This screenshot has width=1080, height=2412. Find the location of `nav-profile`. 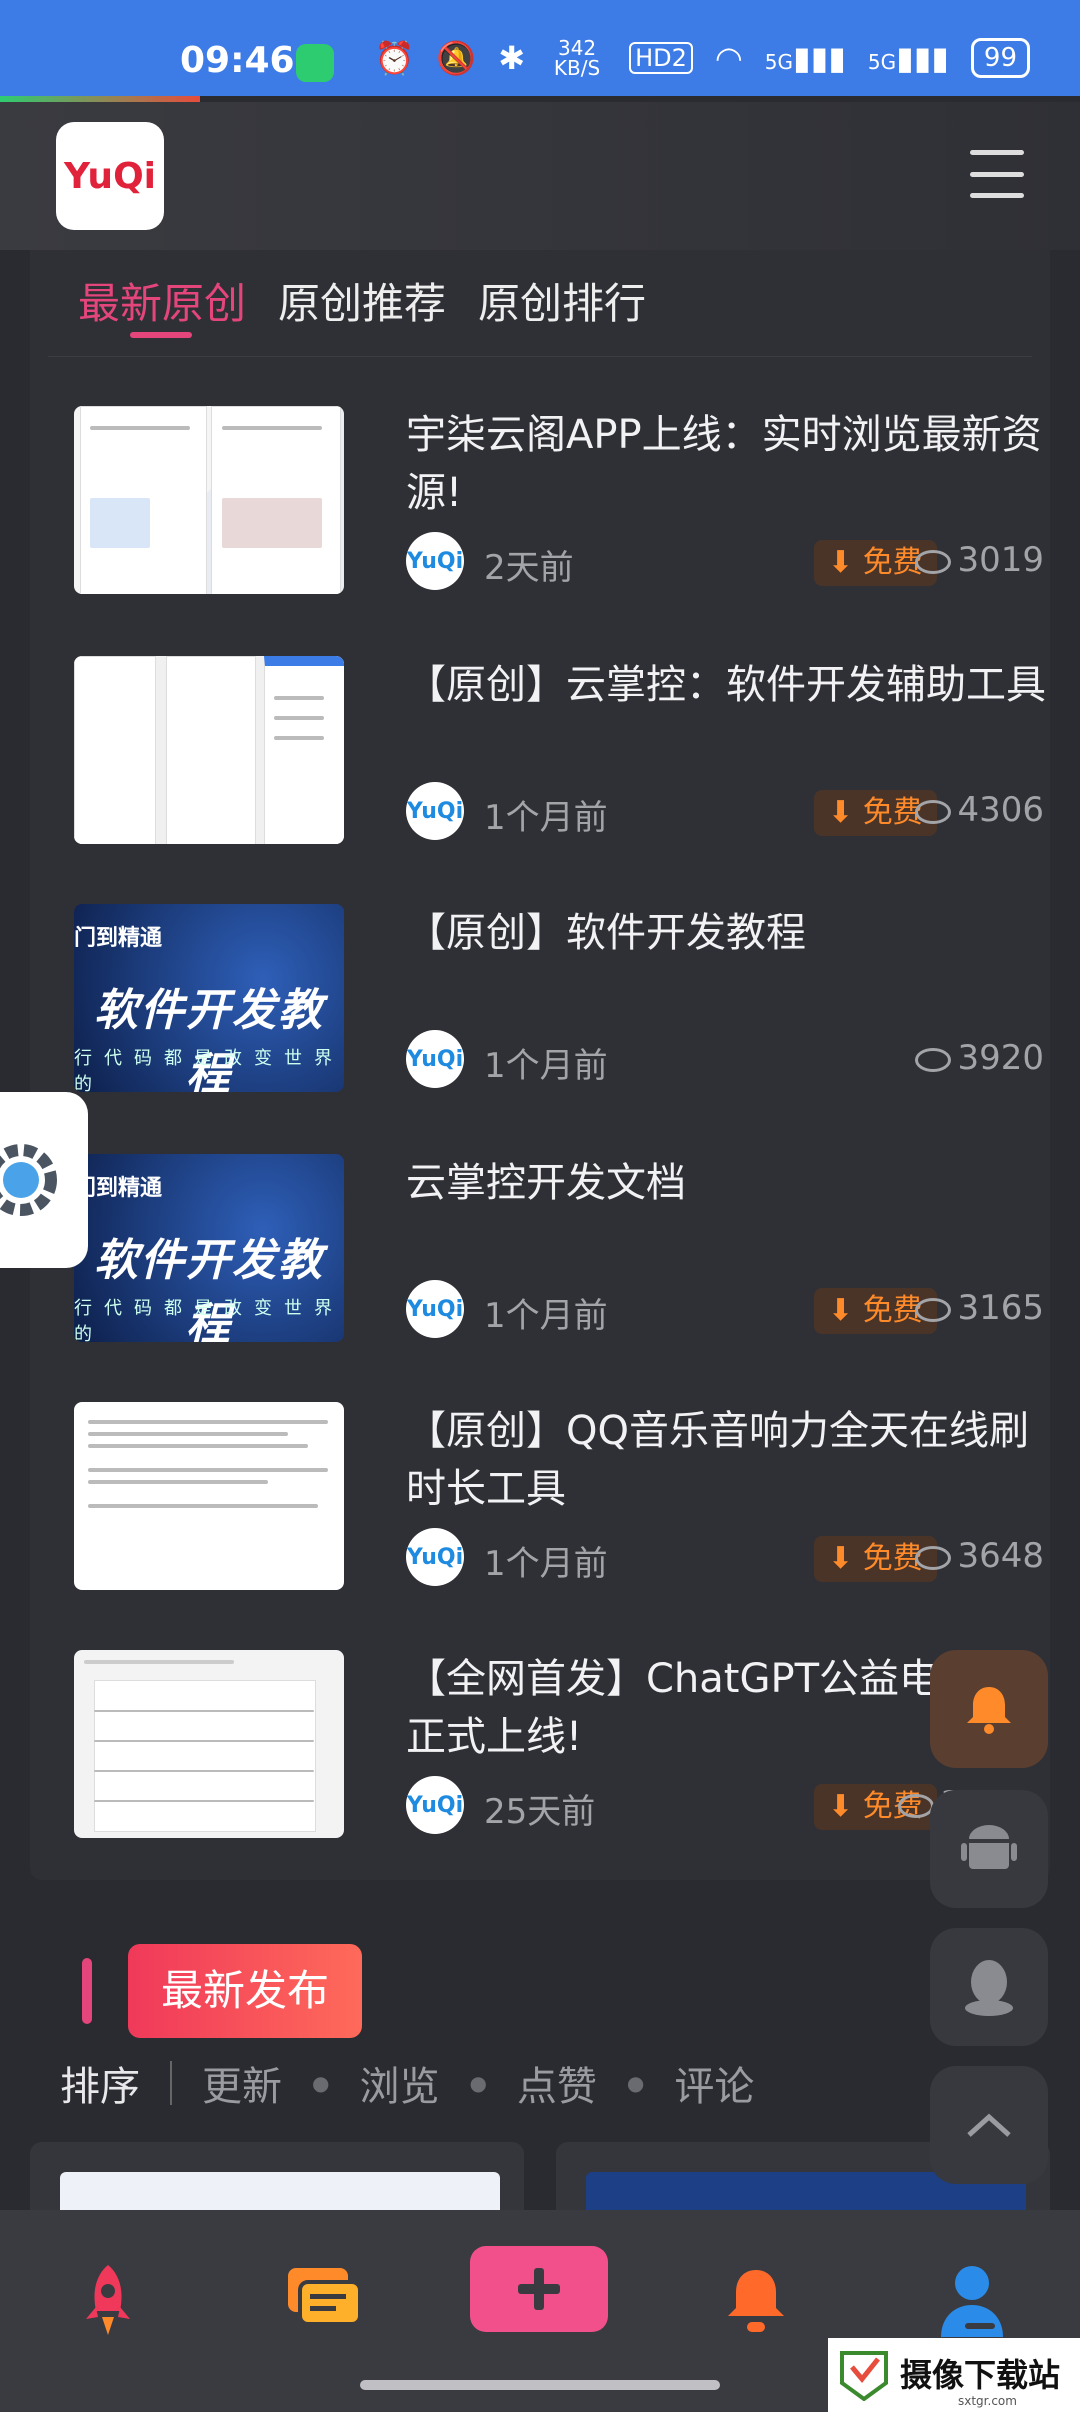

nav-profile is located at coordinates (972, 2301).